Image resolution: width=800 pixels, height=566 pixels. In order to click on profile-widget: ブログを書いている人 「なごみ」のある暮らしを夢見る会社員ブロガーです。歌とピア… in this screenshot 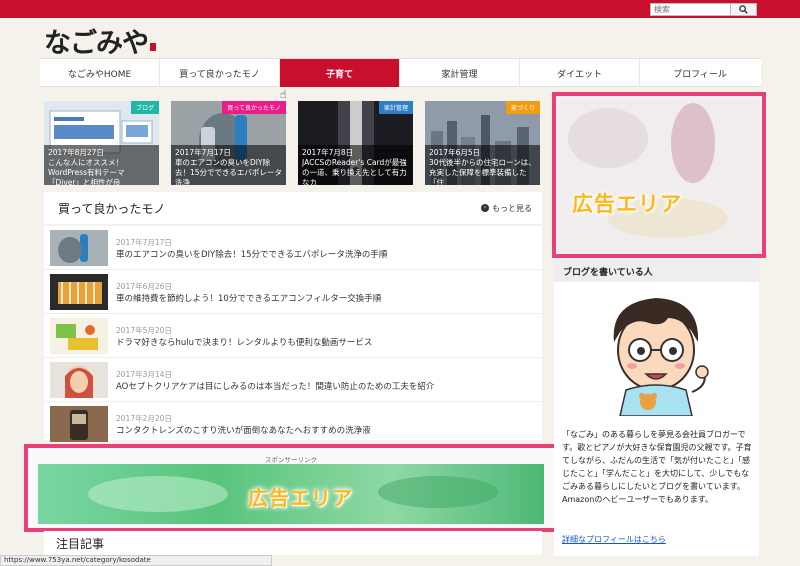, I will do `click(656, 408)`.